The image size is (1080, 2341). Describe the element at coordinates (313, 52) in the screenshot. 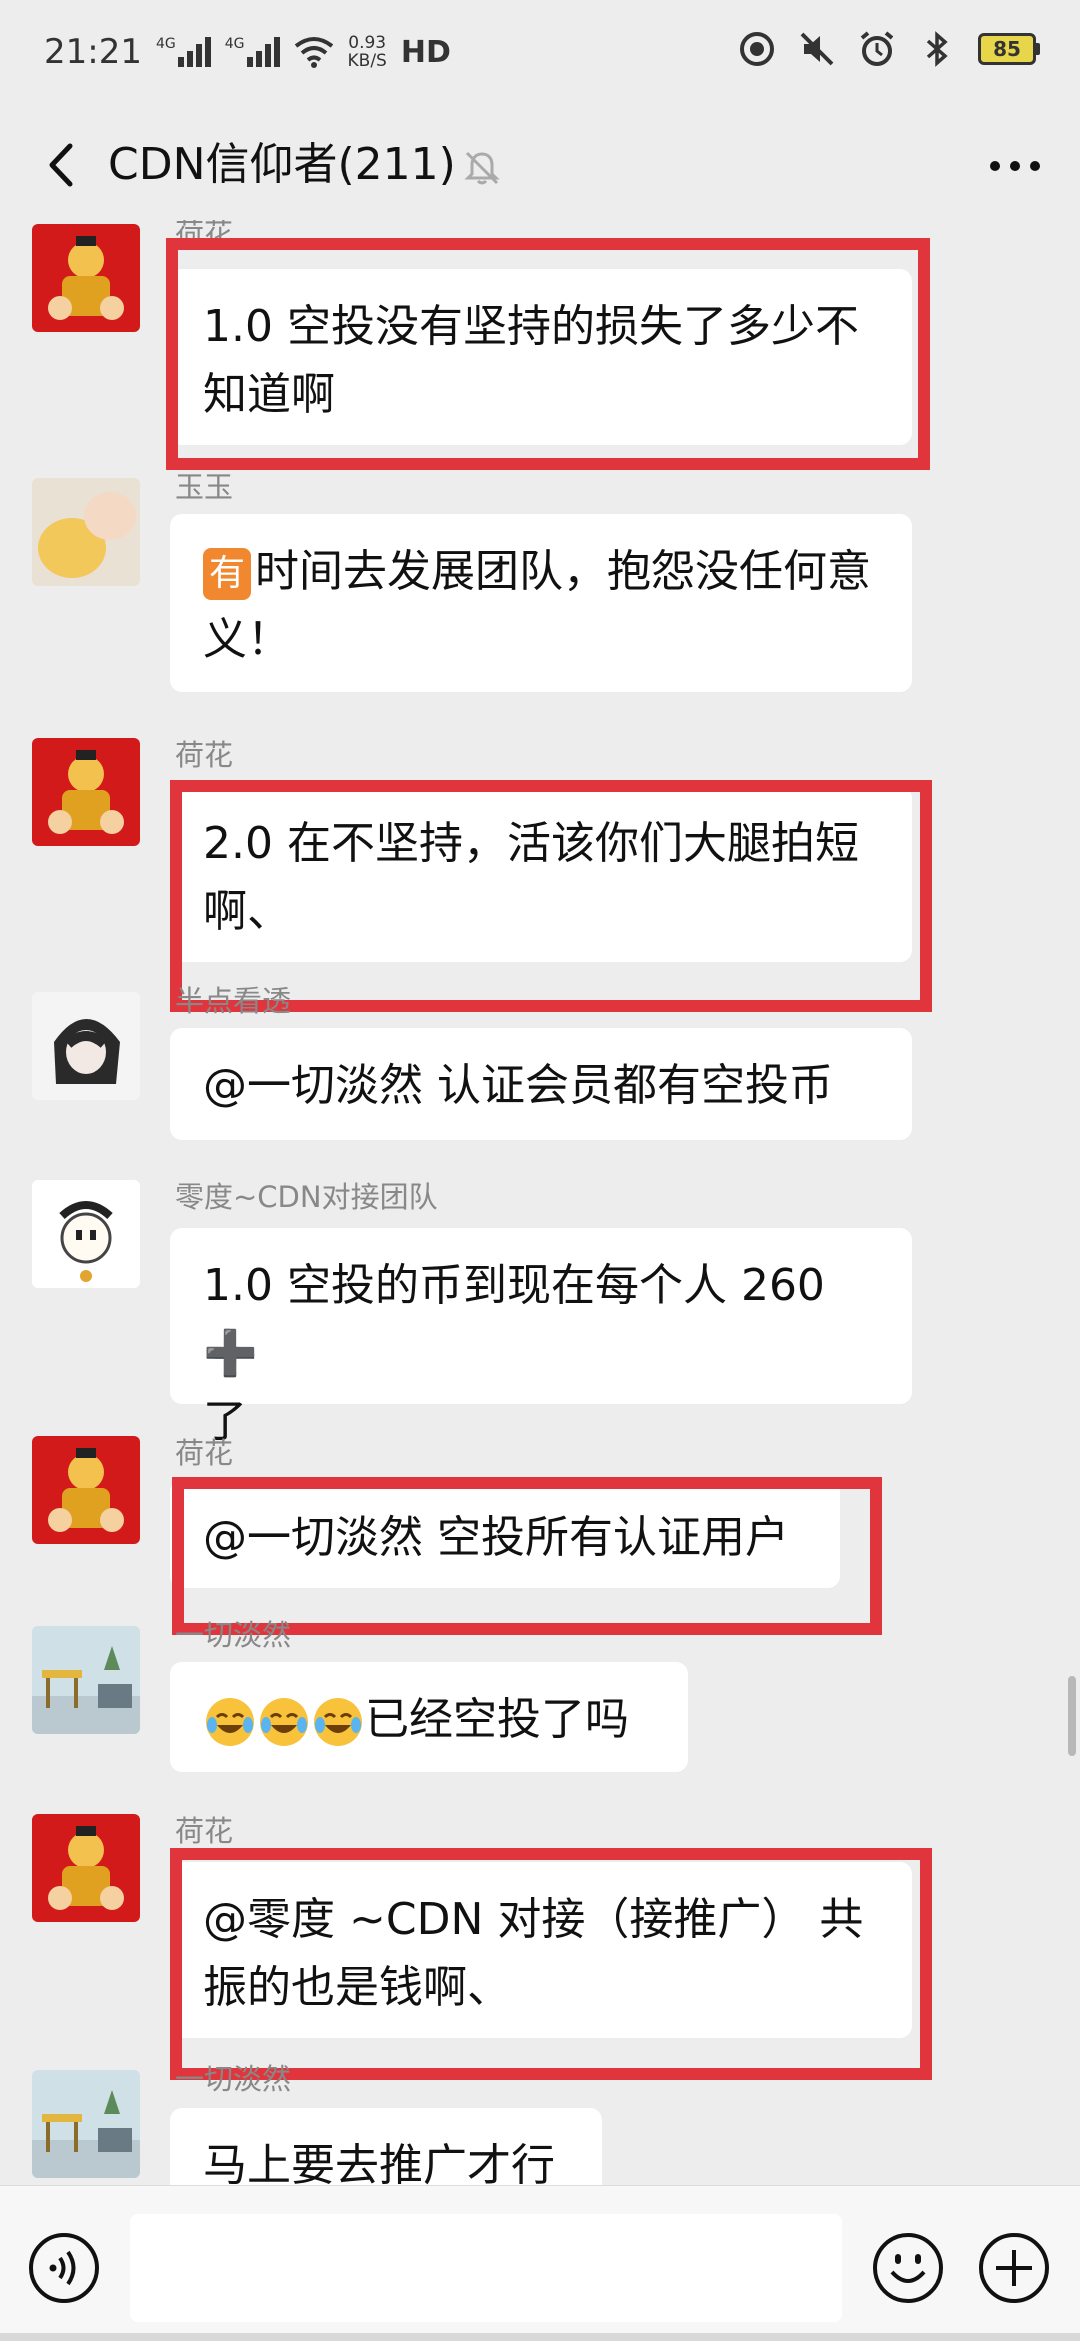

I see `wifi-icon` at that location.